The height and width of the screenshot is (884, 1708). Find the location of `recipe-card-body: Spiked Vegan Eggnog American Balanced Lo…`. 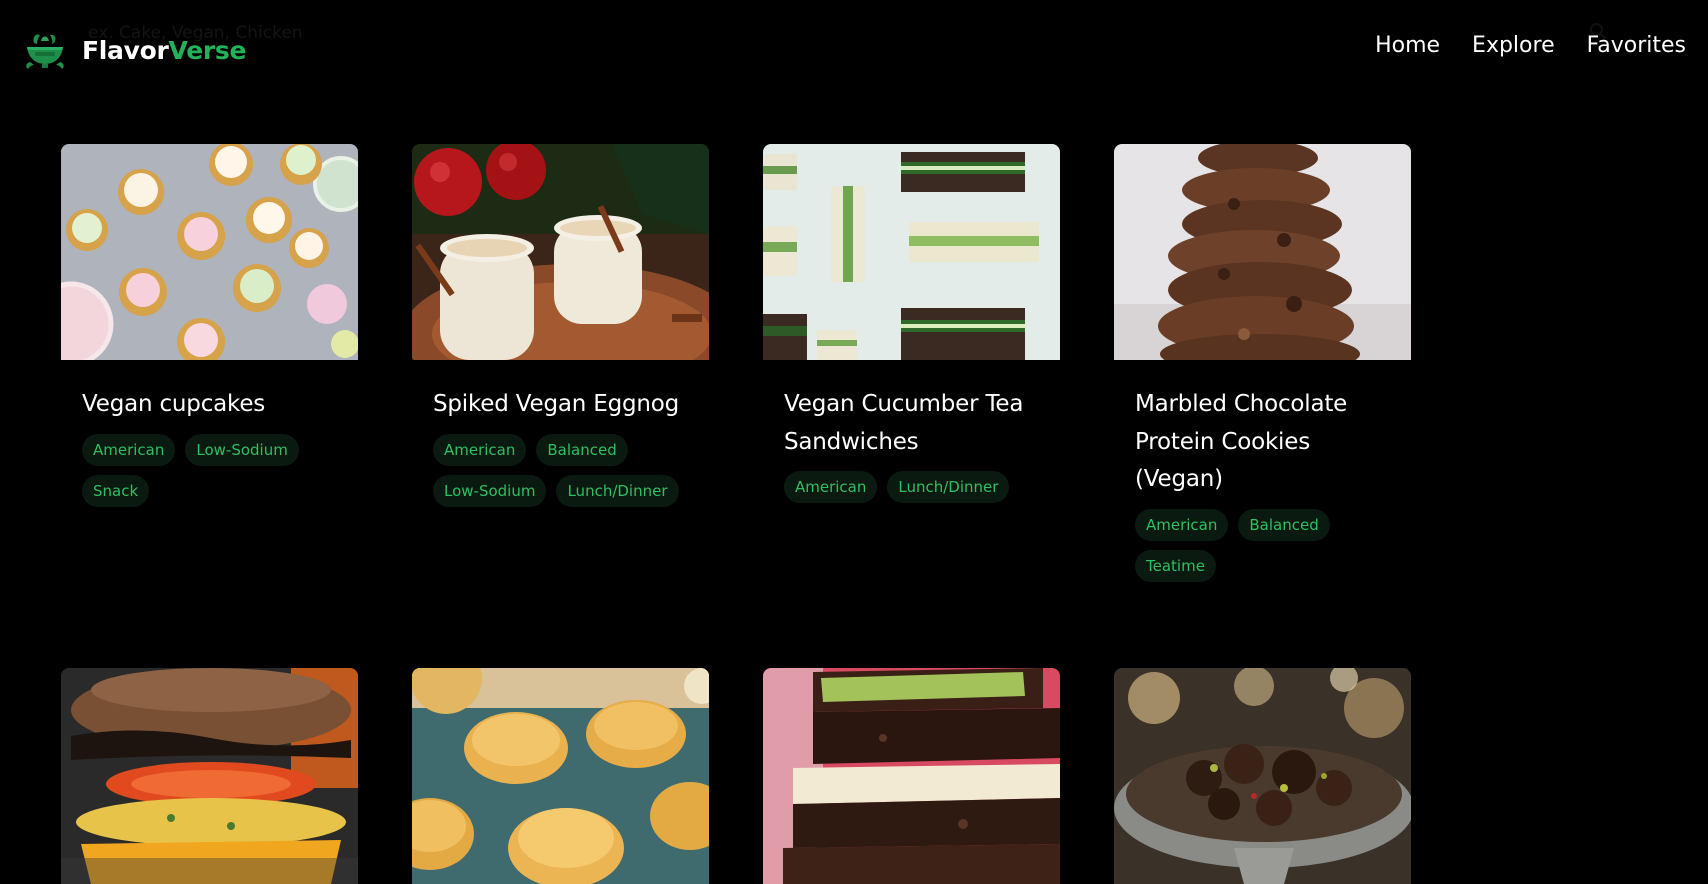

recipe-card-body: Spiked Vegan Eggnog American Balanced Lo… is located at coordinates (560, 433).